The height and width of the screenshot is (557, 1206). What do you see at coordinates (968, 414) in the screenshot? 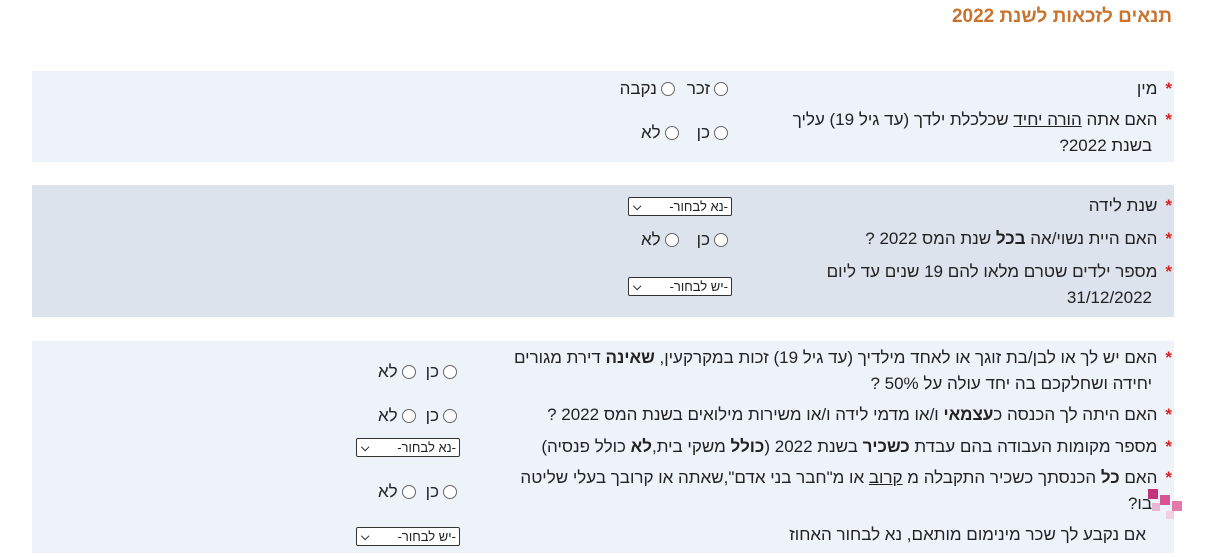
I see `income-q-bold: עצמאי` at bounding box center [968, 414].